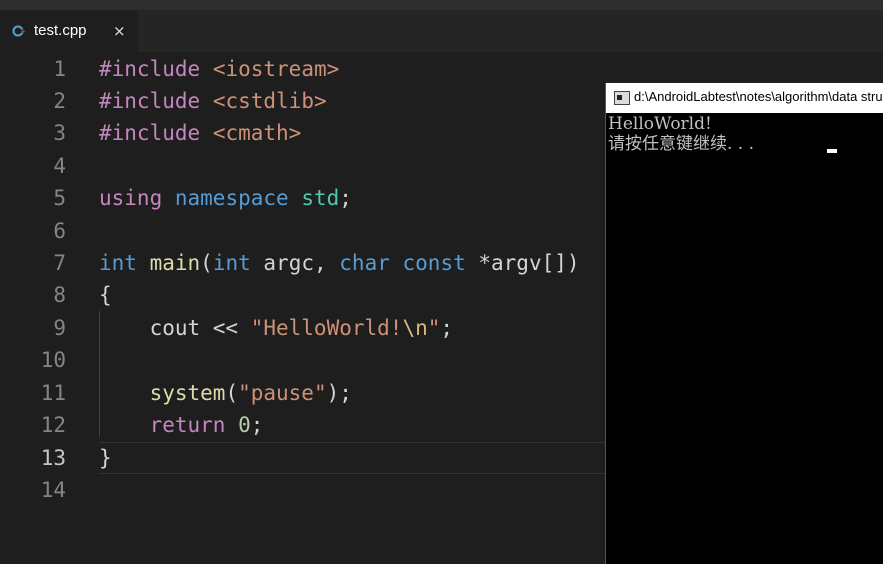  What do you see at coordinates (326, 328) in the screenshot?
I see `string-literal: "HelloWorld!` at bounding box center [326, 328].